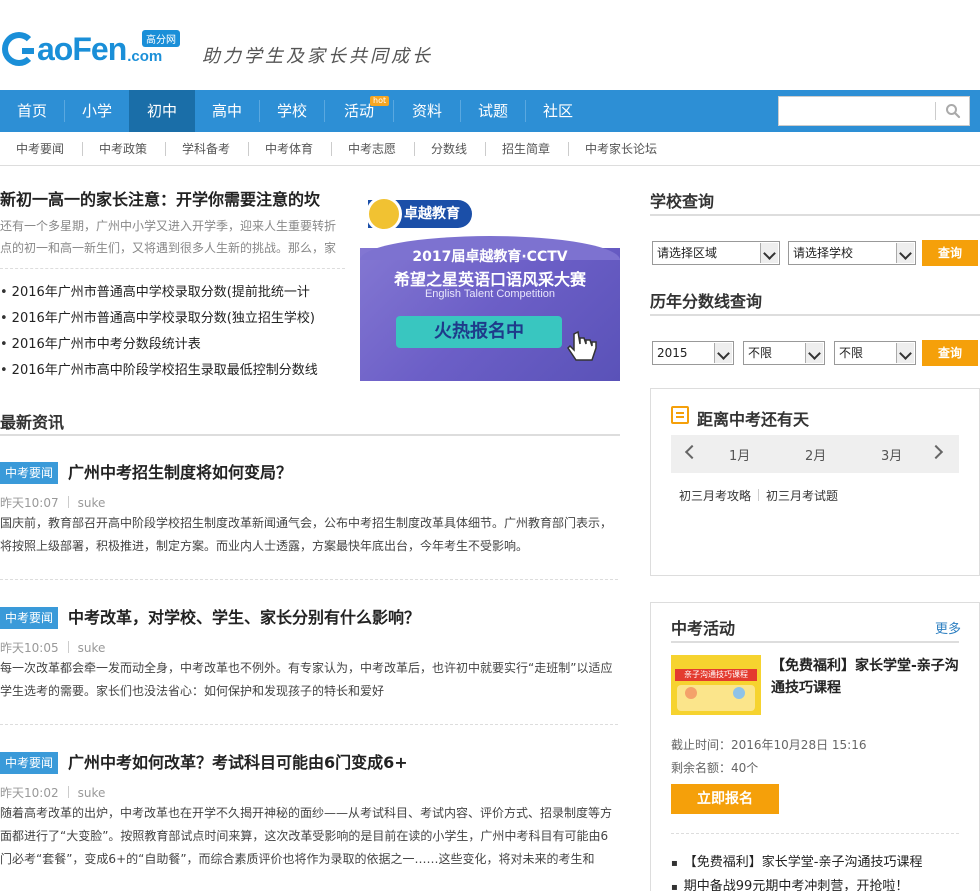  Describe the element at coordinates (739, 454) in the screenshot. I see `month-tab: 1月` at that location.